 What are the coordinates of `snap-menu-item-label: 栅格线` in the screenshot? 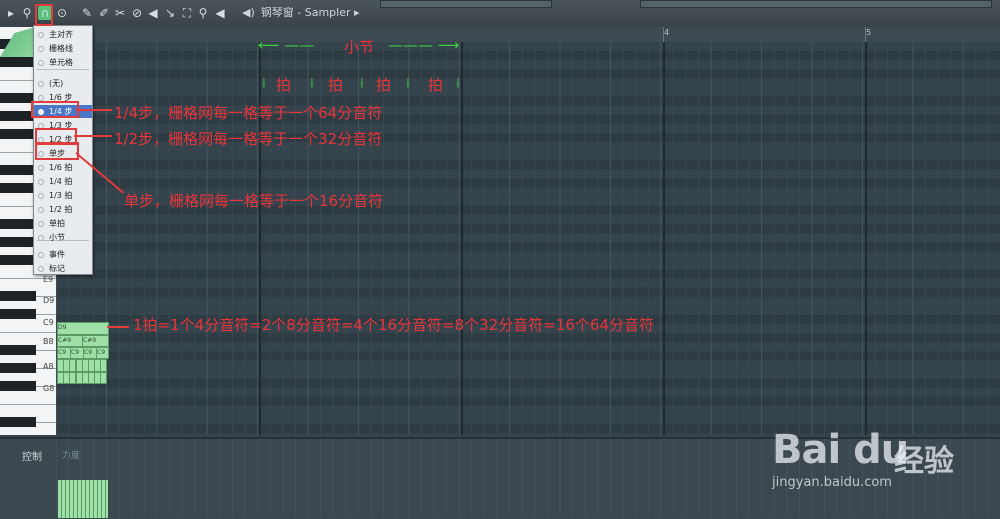 It's located at (61, 48).